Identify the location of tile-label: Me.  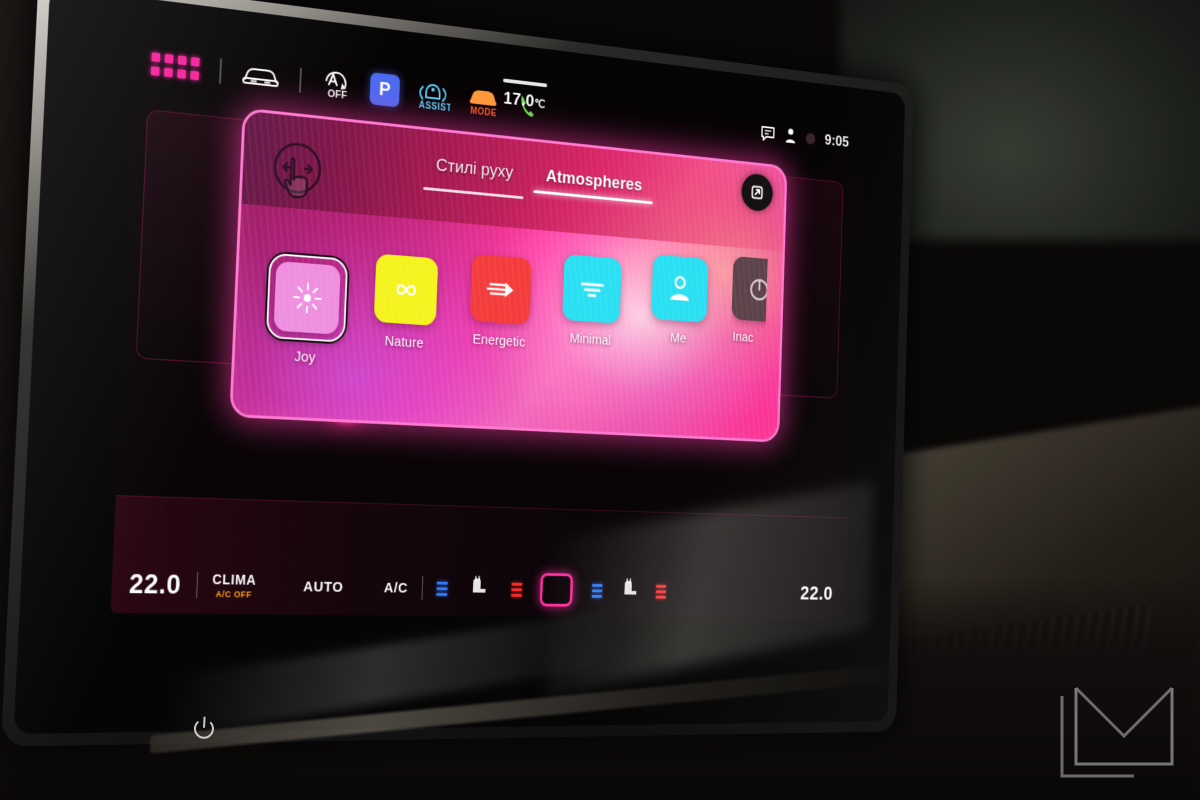
(678, 338).